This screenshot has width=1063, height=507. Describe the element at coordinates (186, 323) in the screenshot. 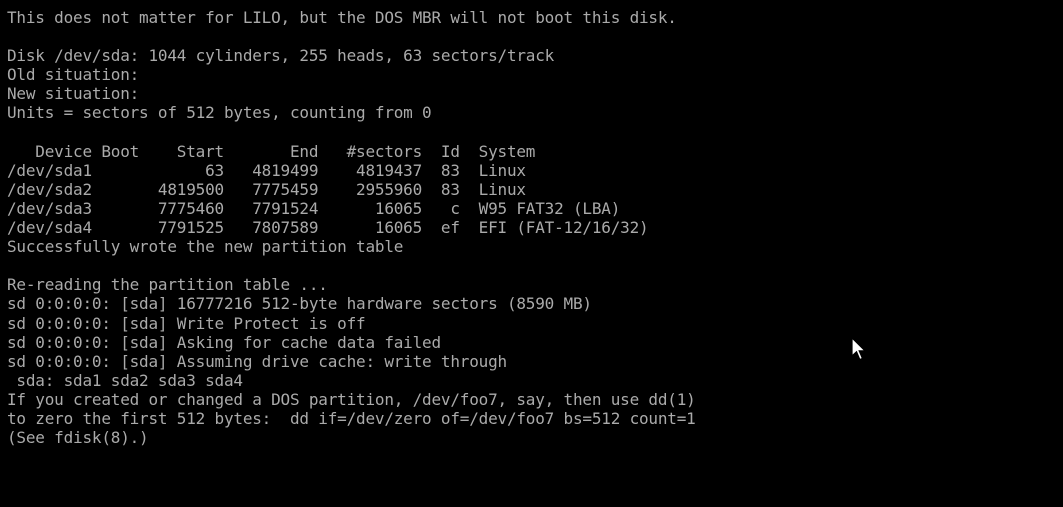

I see `console-line: sd 0:0:0:0: [sda] Write Protect is off` at that location.